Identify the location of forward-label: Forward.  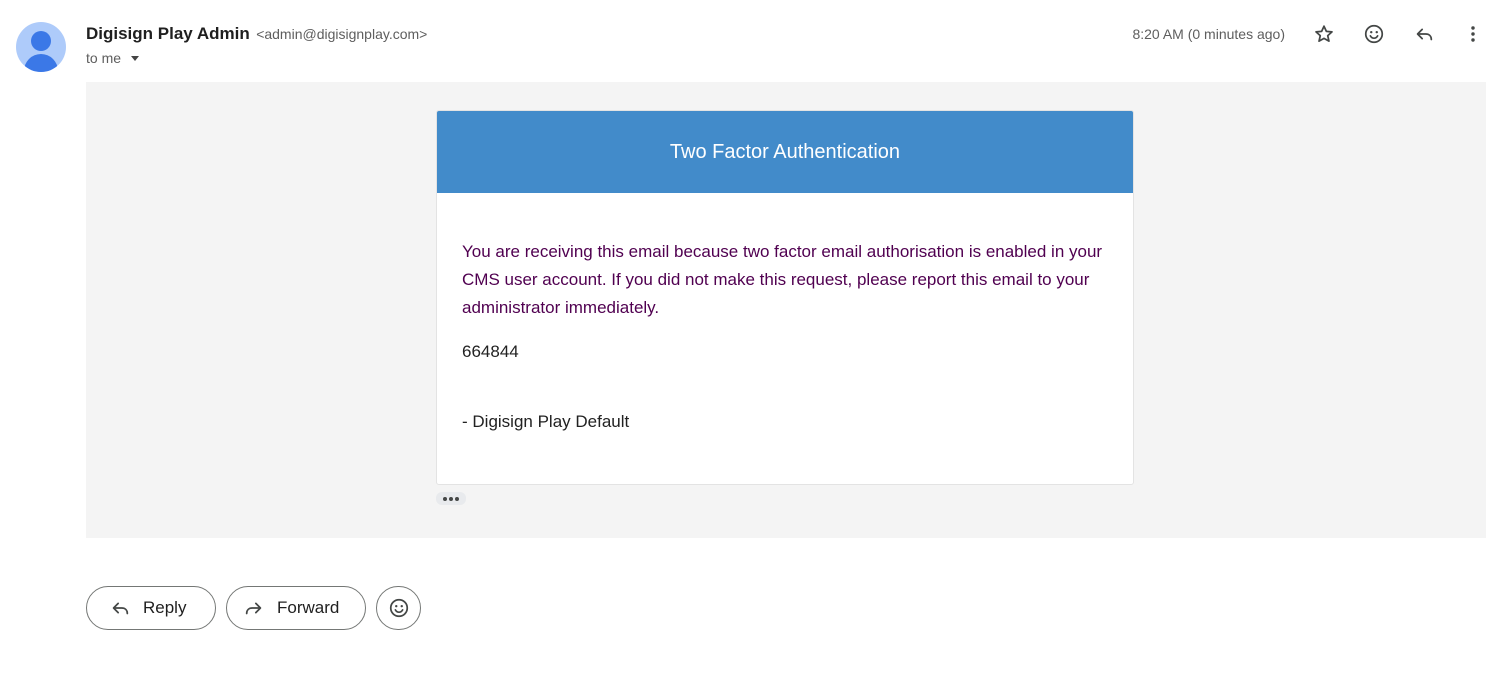
(308, 607).